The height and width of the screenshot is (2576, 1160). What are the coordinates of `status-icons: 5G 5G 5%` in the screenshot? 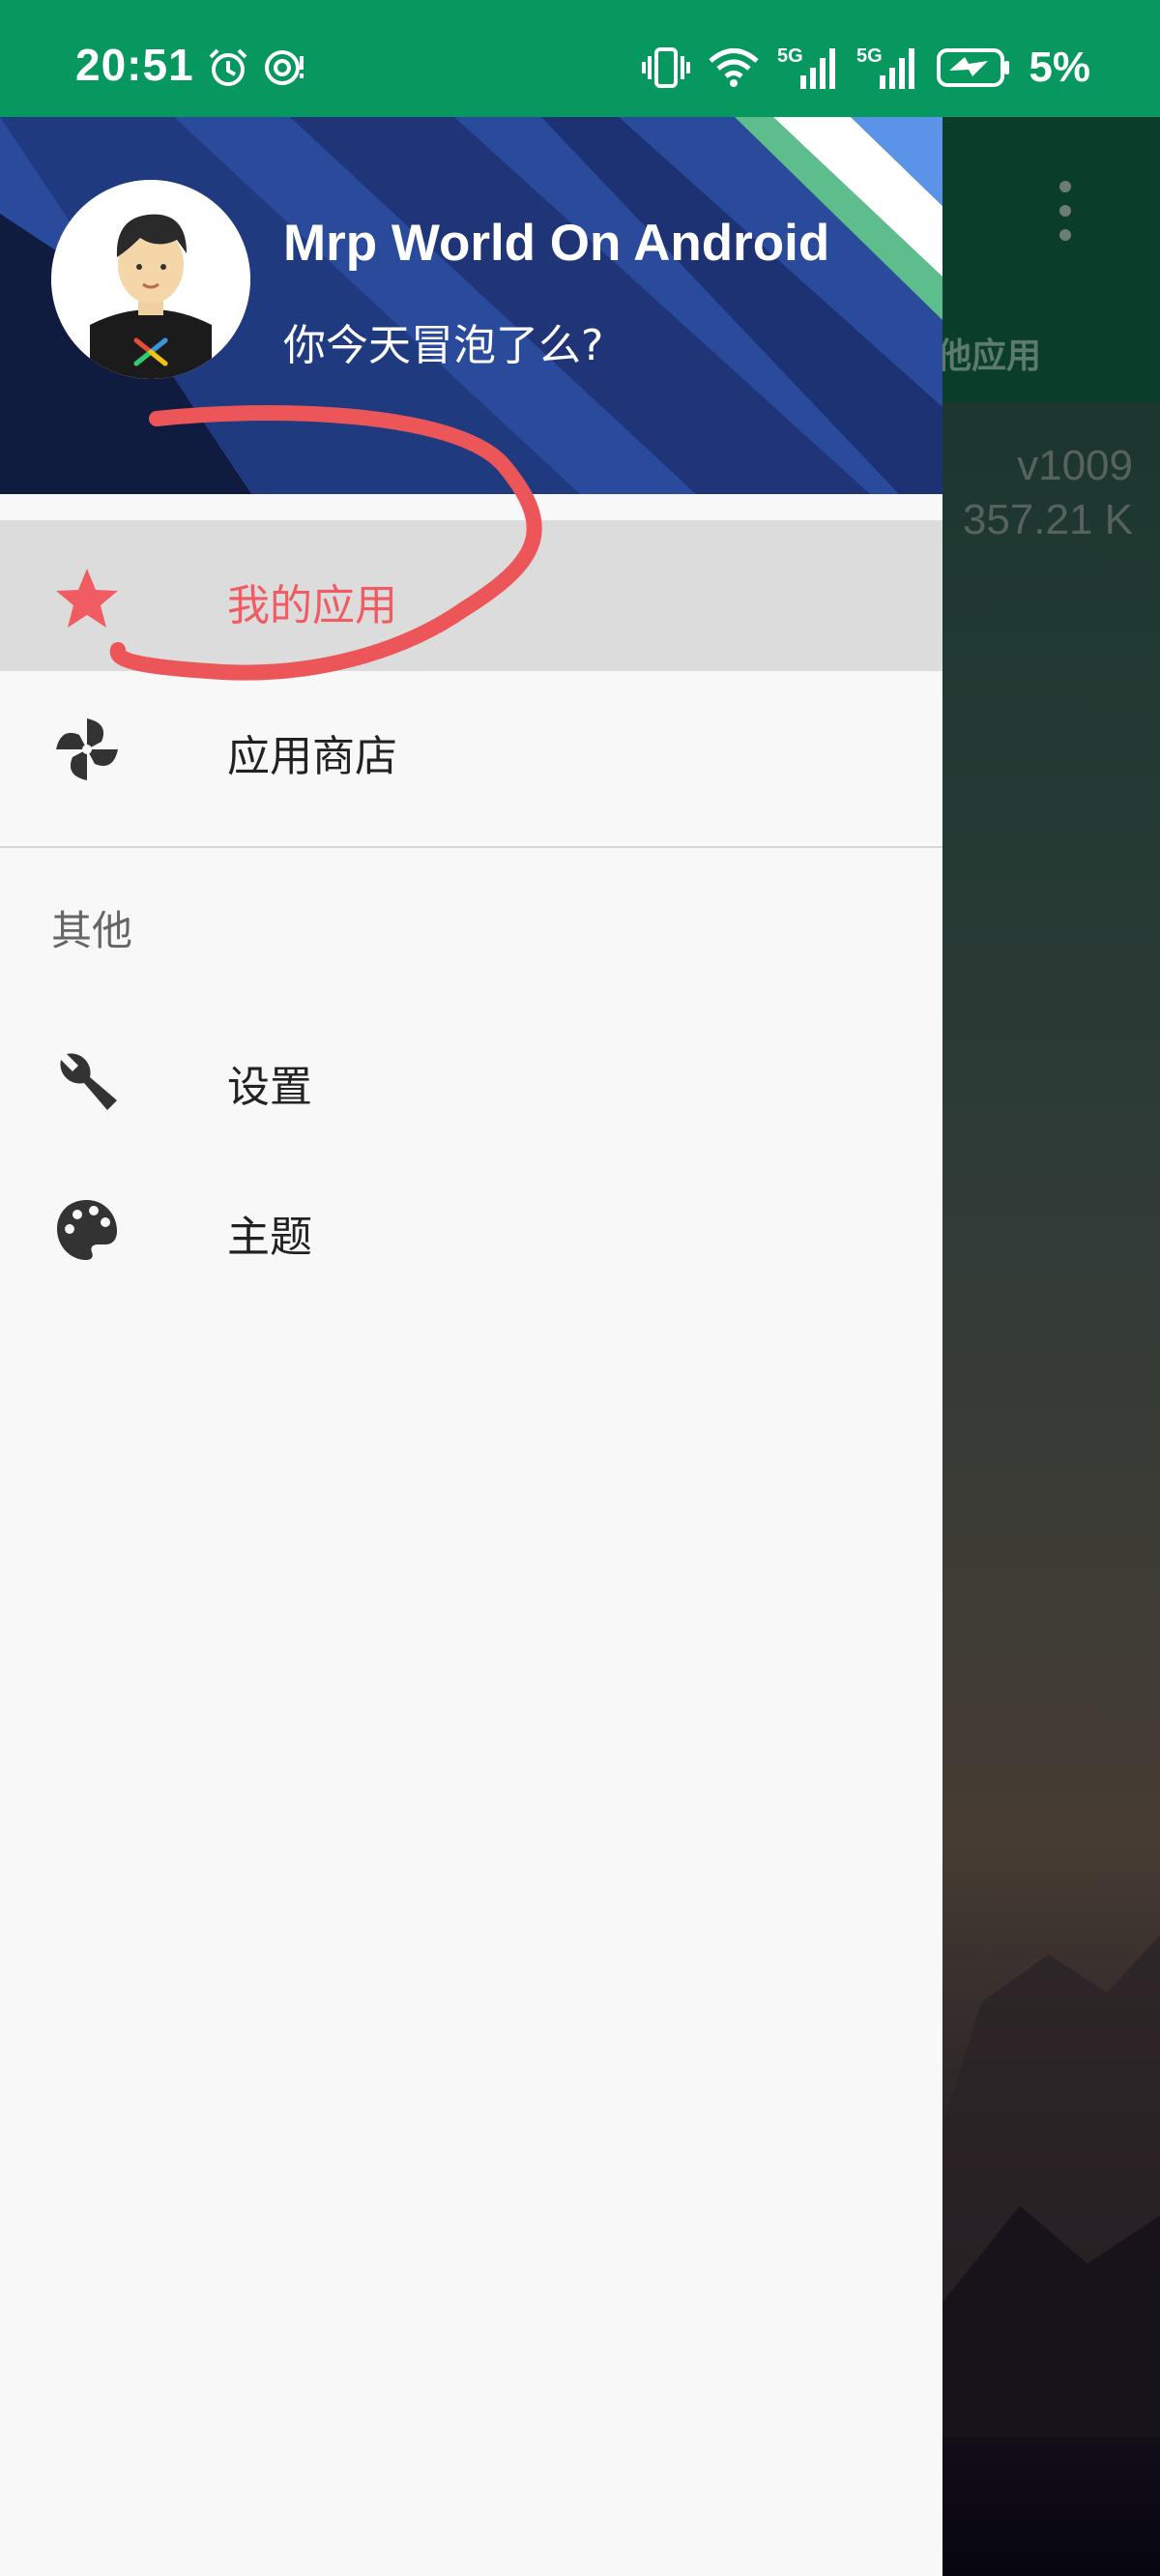 It's located at (866, 68).